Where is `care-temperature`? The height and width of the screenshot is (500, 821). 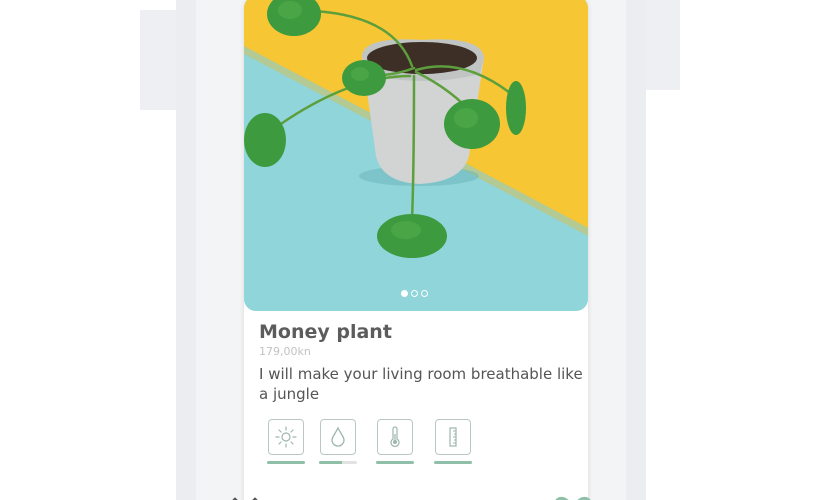 care-temperature is located at coordinates (395, 441).